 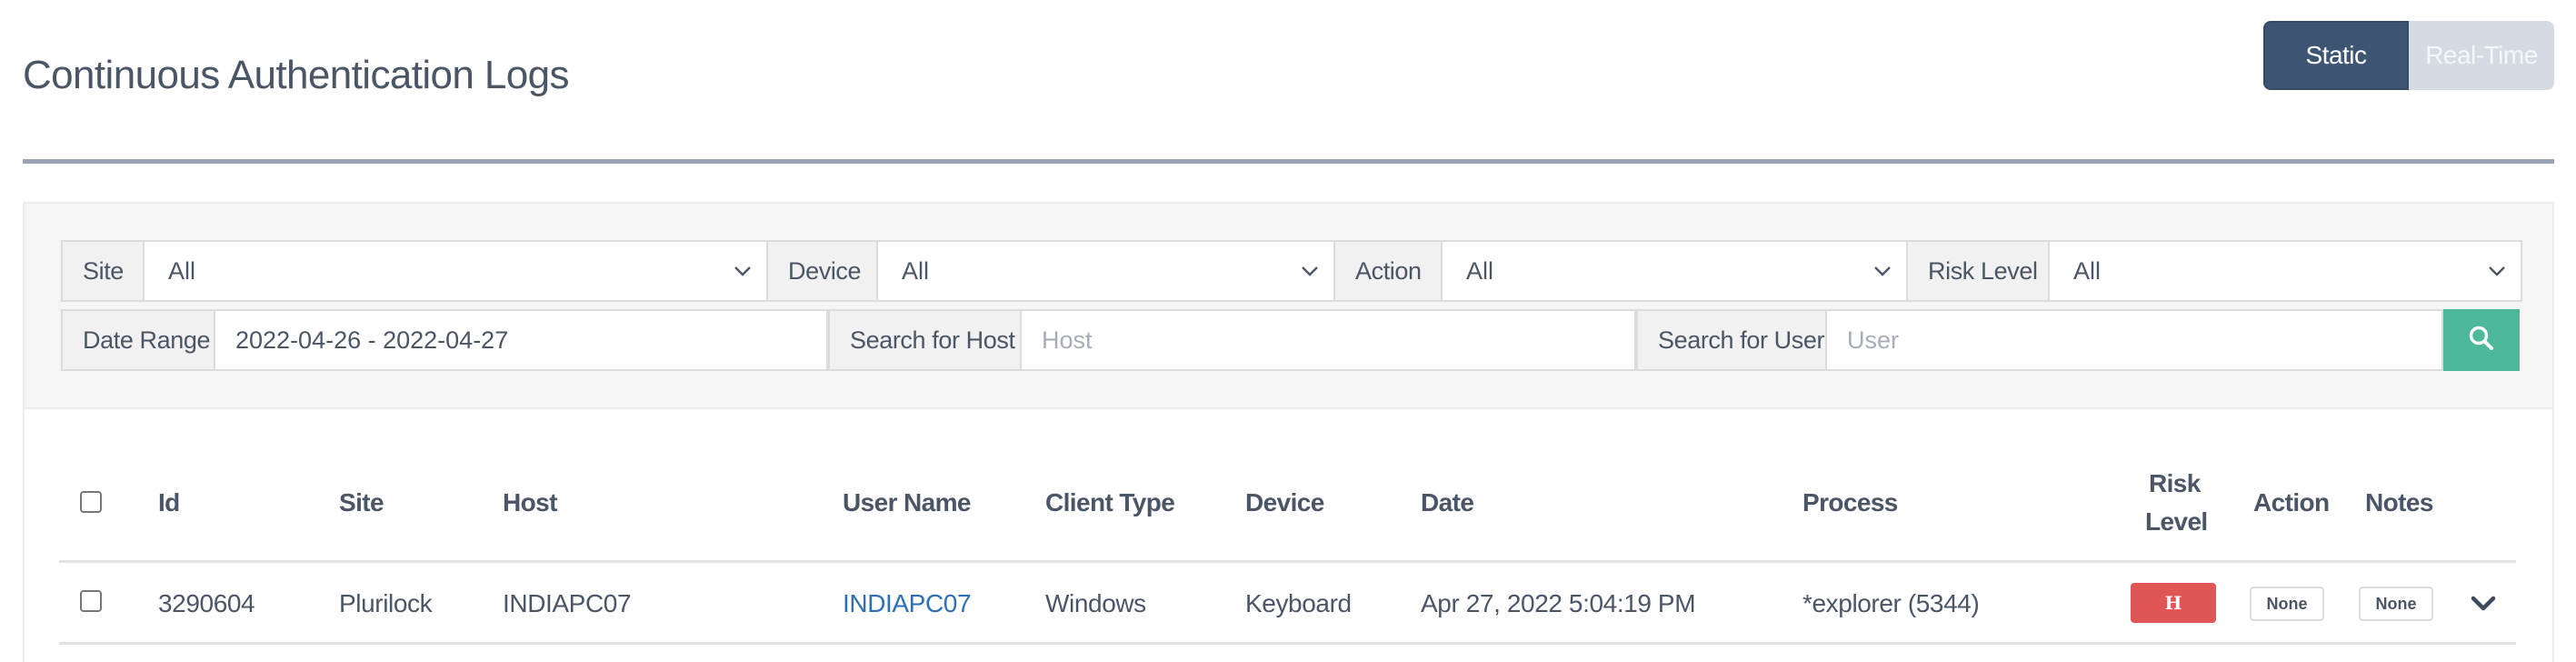 What do you see at coordinates (1891, 603) in the screenshot?
I see `cell-process: *explorer (5344)` at bounding box center [1891, 603].